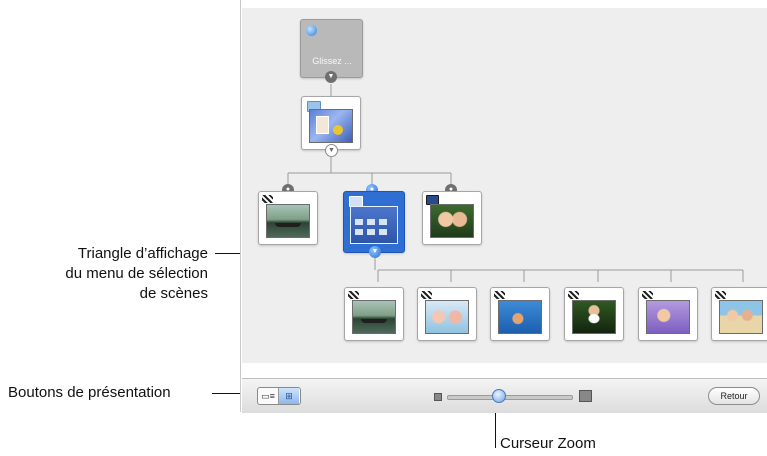 The width and height of the screenshot is (767, 456). I want to click on zoom-in-icon, so click(585, 396).